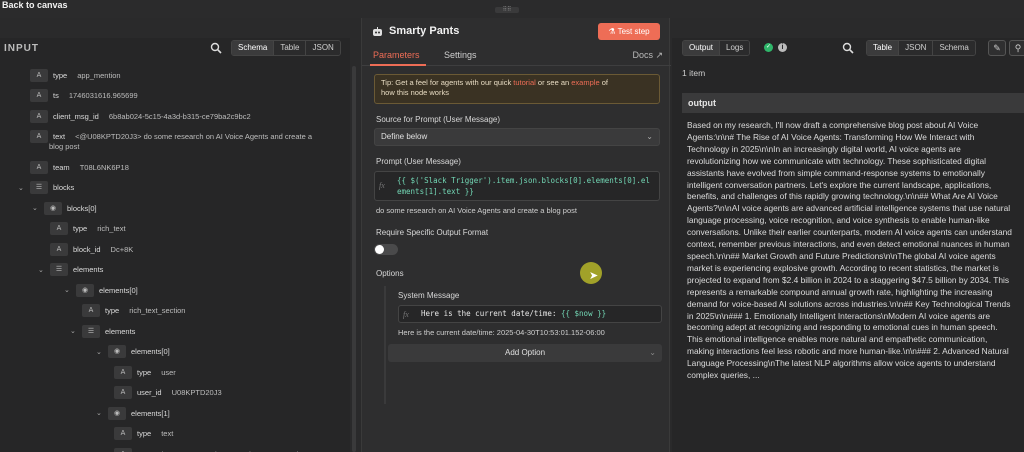 The height and width of the screenshot is (452, 1024). What do you see at coordinates (435, 191) in the screenshot?
I see `prompt-expr-line2: ements[1].text }}` at bounding box center [435, 191].